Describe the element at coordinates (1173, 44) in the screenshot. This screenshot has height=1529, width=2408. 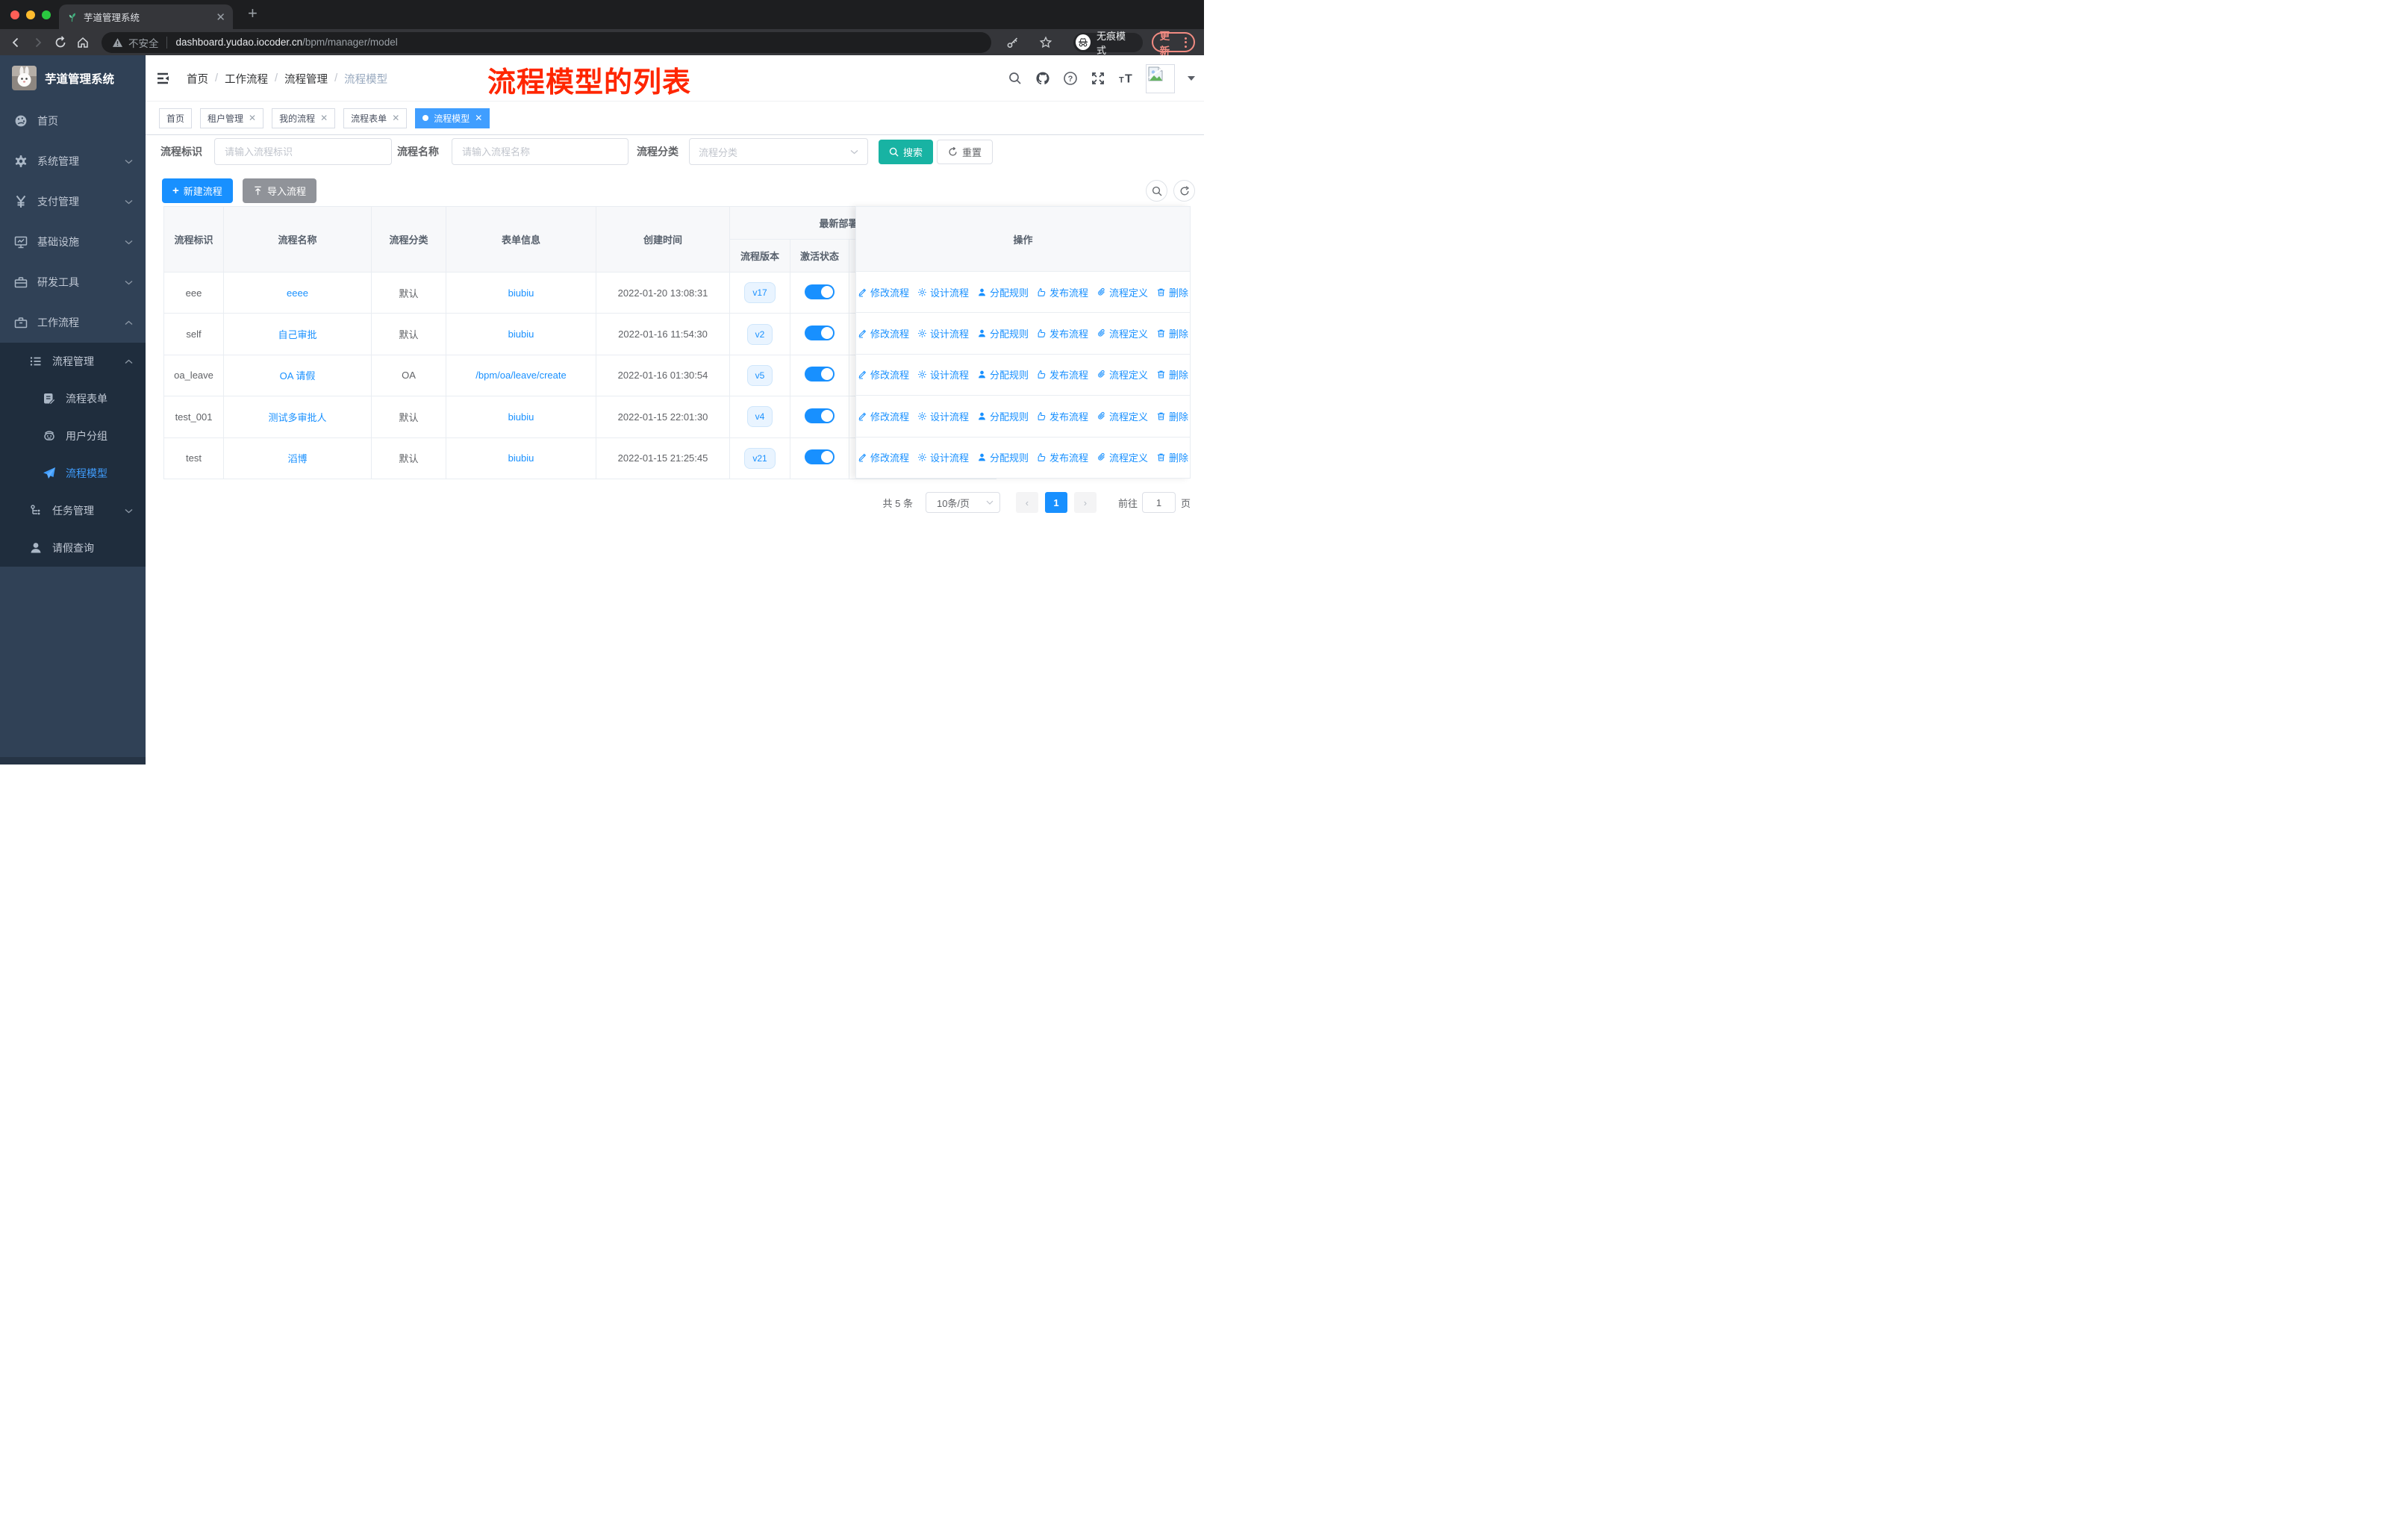
I see `chrome-update-button: 更新` at that location.